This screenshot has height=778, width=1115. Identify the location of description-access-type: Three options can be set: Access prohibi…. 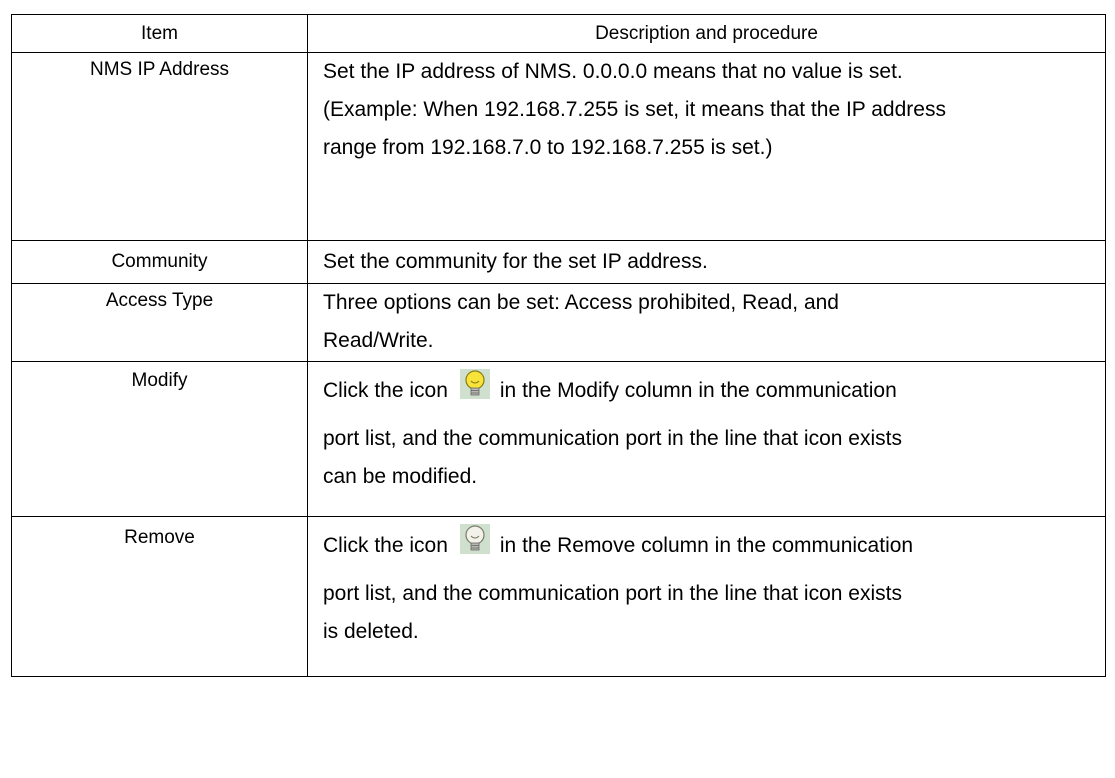
(706, 322).